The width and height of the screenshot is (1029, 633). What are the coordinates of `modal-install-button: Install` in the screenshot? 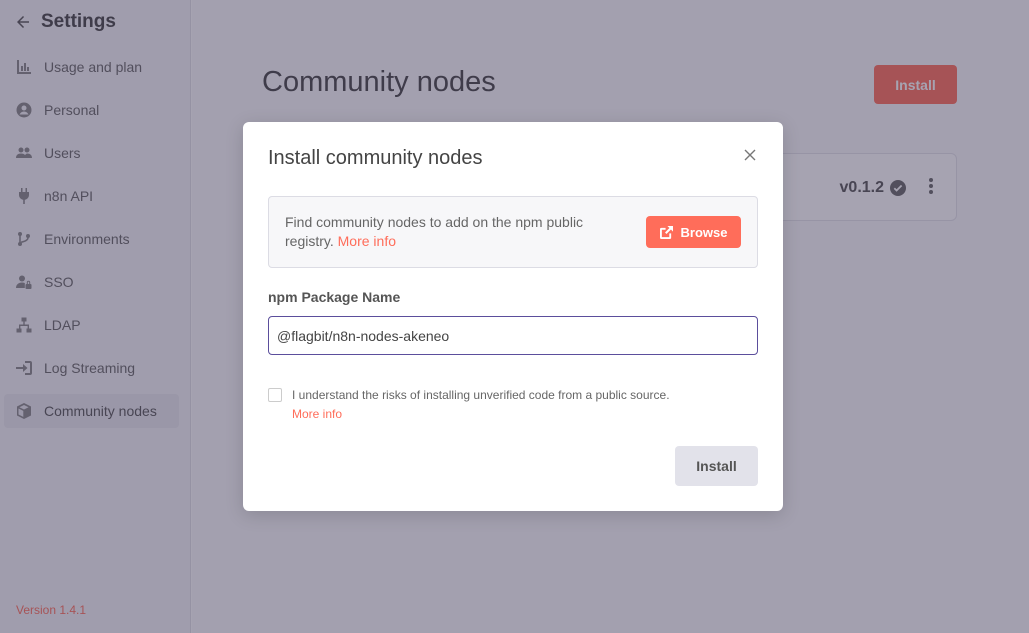 It's located at (716, 466).